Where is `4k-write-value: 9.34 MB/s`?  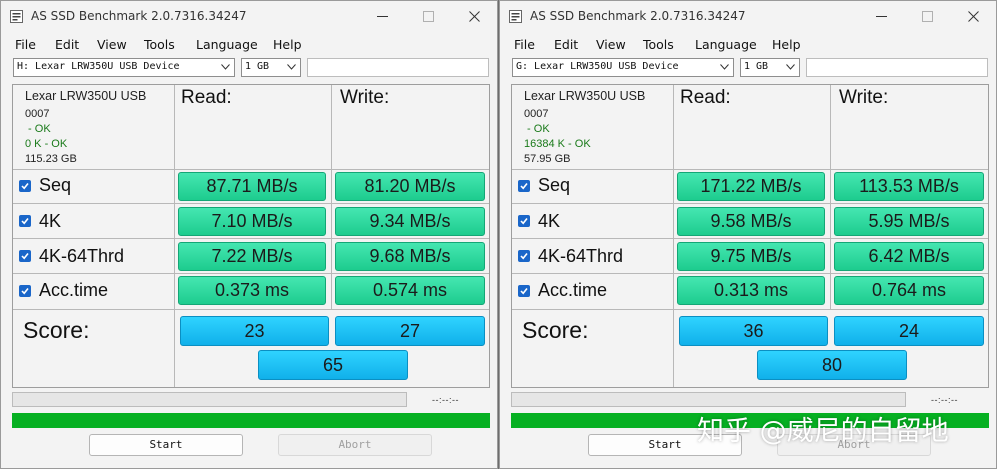 4k-write-value: 9.34 MB/s is located at coordinates (410, 221).